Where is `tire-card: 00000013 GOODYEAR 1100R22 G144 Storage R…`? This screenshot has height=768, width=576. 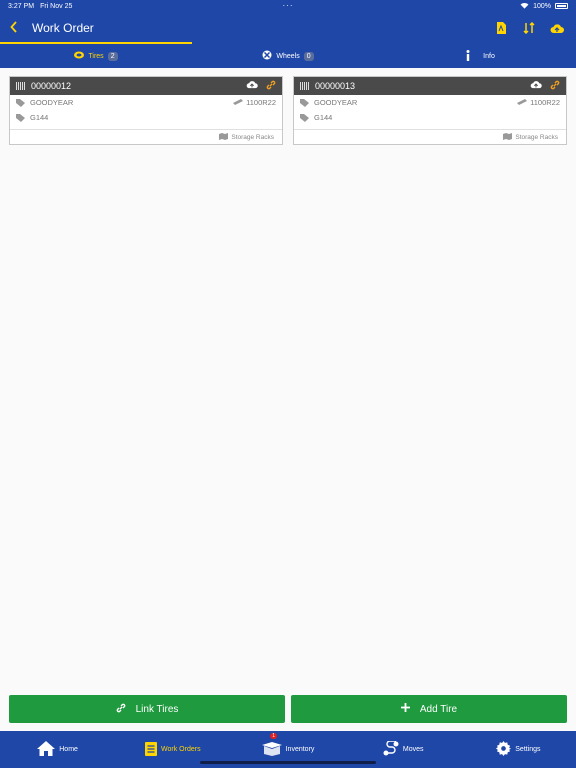
tire-card: 00000013 GOODYEAR 1100R22 G144 Storage R… is located at coordinates (430, 110).